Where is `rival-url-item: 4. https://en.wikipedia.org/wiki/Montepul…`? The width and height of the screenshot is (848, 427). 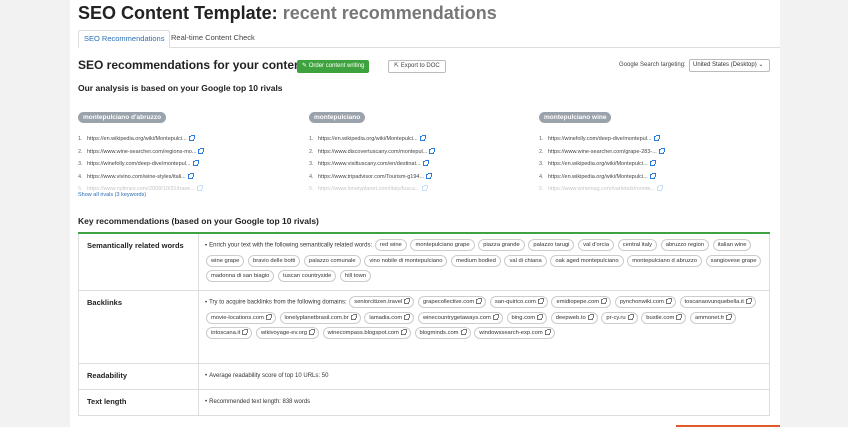
rival-url-item: 4. https://en.wikipedia.org/wiki/Montepul… is located at coordinates (624, 177).